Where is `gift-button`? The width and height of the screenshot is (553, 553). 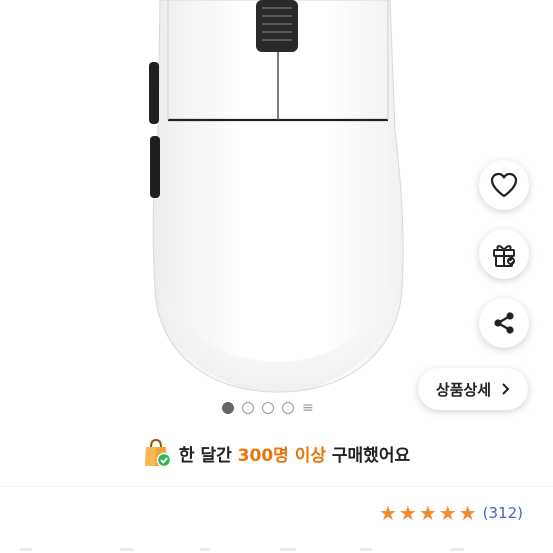 gift-button is located at coordinates (504, 254).